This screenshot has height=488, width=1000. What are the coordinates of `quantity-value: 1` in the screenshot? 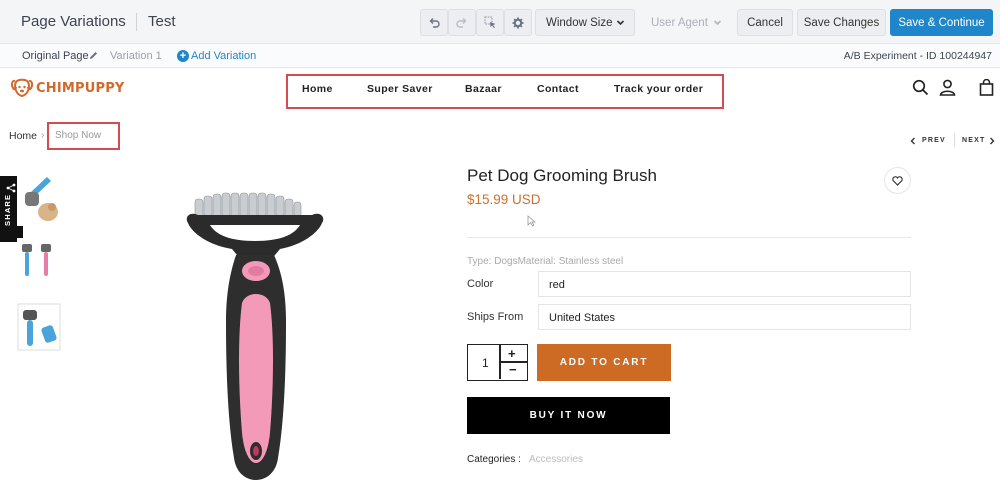 It's located at (485, 363).